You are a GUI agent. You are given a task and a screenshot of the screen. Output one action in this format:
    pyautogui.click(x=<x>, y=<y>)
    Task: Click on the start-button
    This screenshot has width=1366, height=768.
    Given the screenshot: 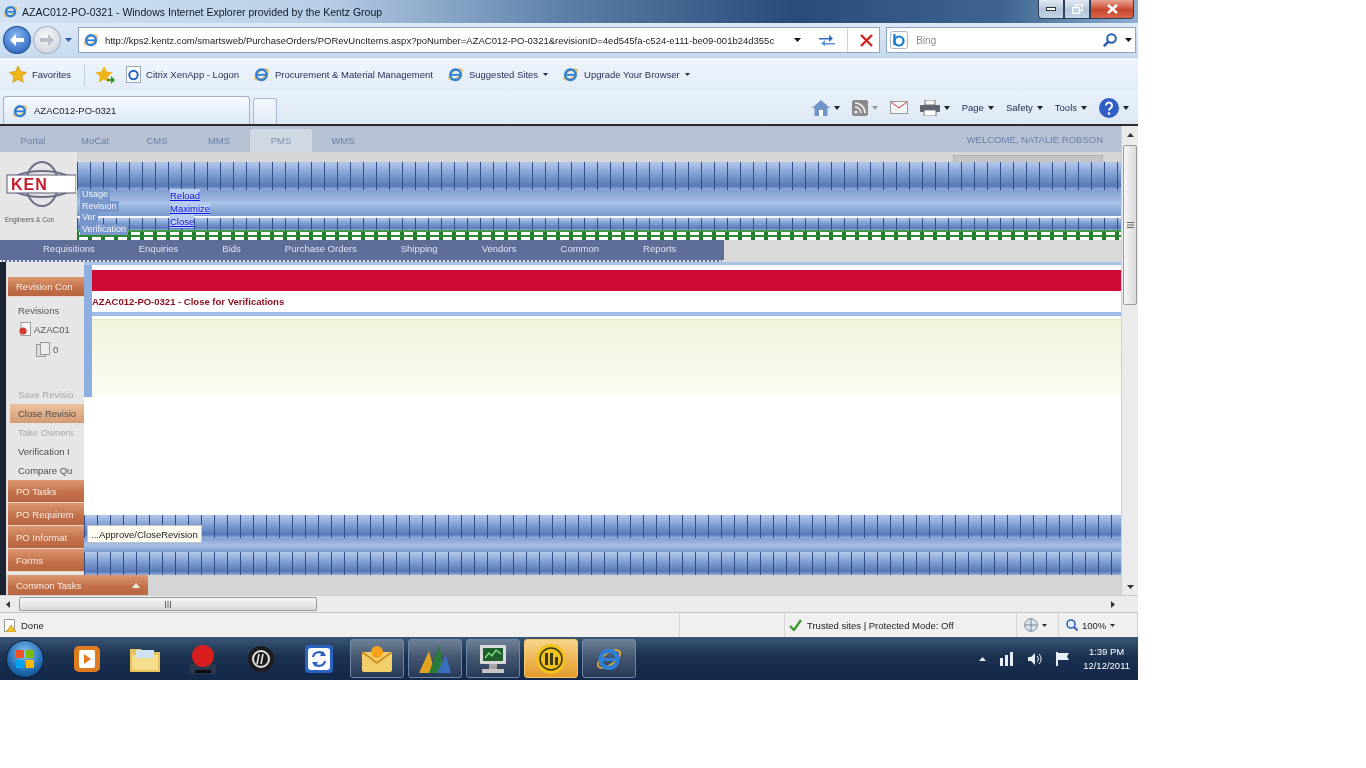 What is the action you would take?
    pyautogui.click(x=25, y=658)
    